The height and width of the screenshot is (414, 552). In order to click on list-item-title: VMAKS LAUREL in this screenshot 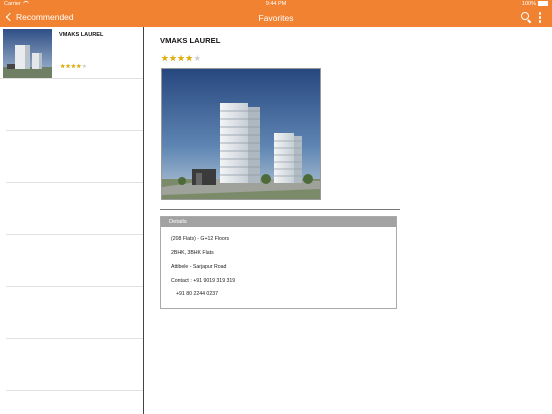, I will do `click(81, 35)`.